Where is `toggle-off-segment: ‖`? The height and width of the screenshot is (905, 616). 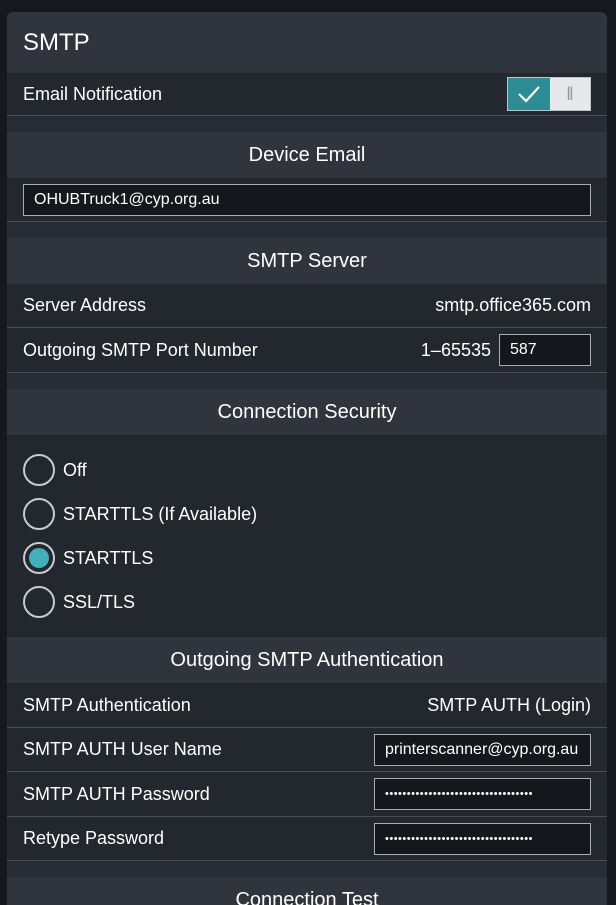
toggle-off-segment: ‖ is located at coordinates (570, 94).